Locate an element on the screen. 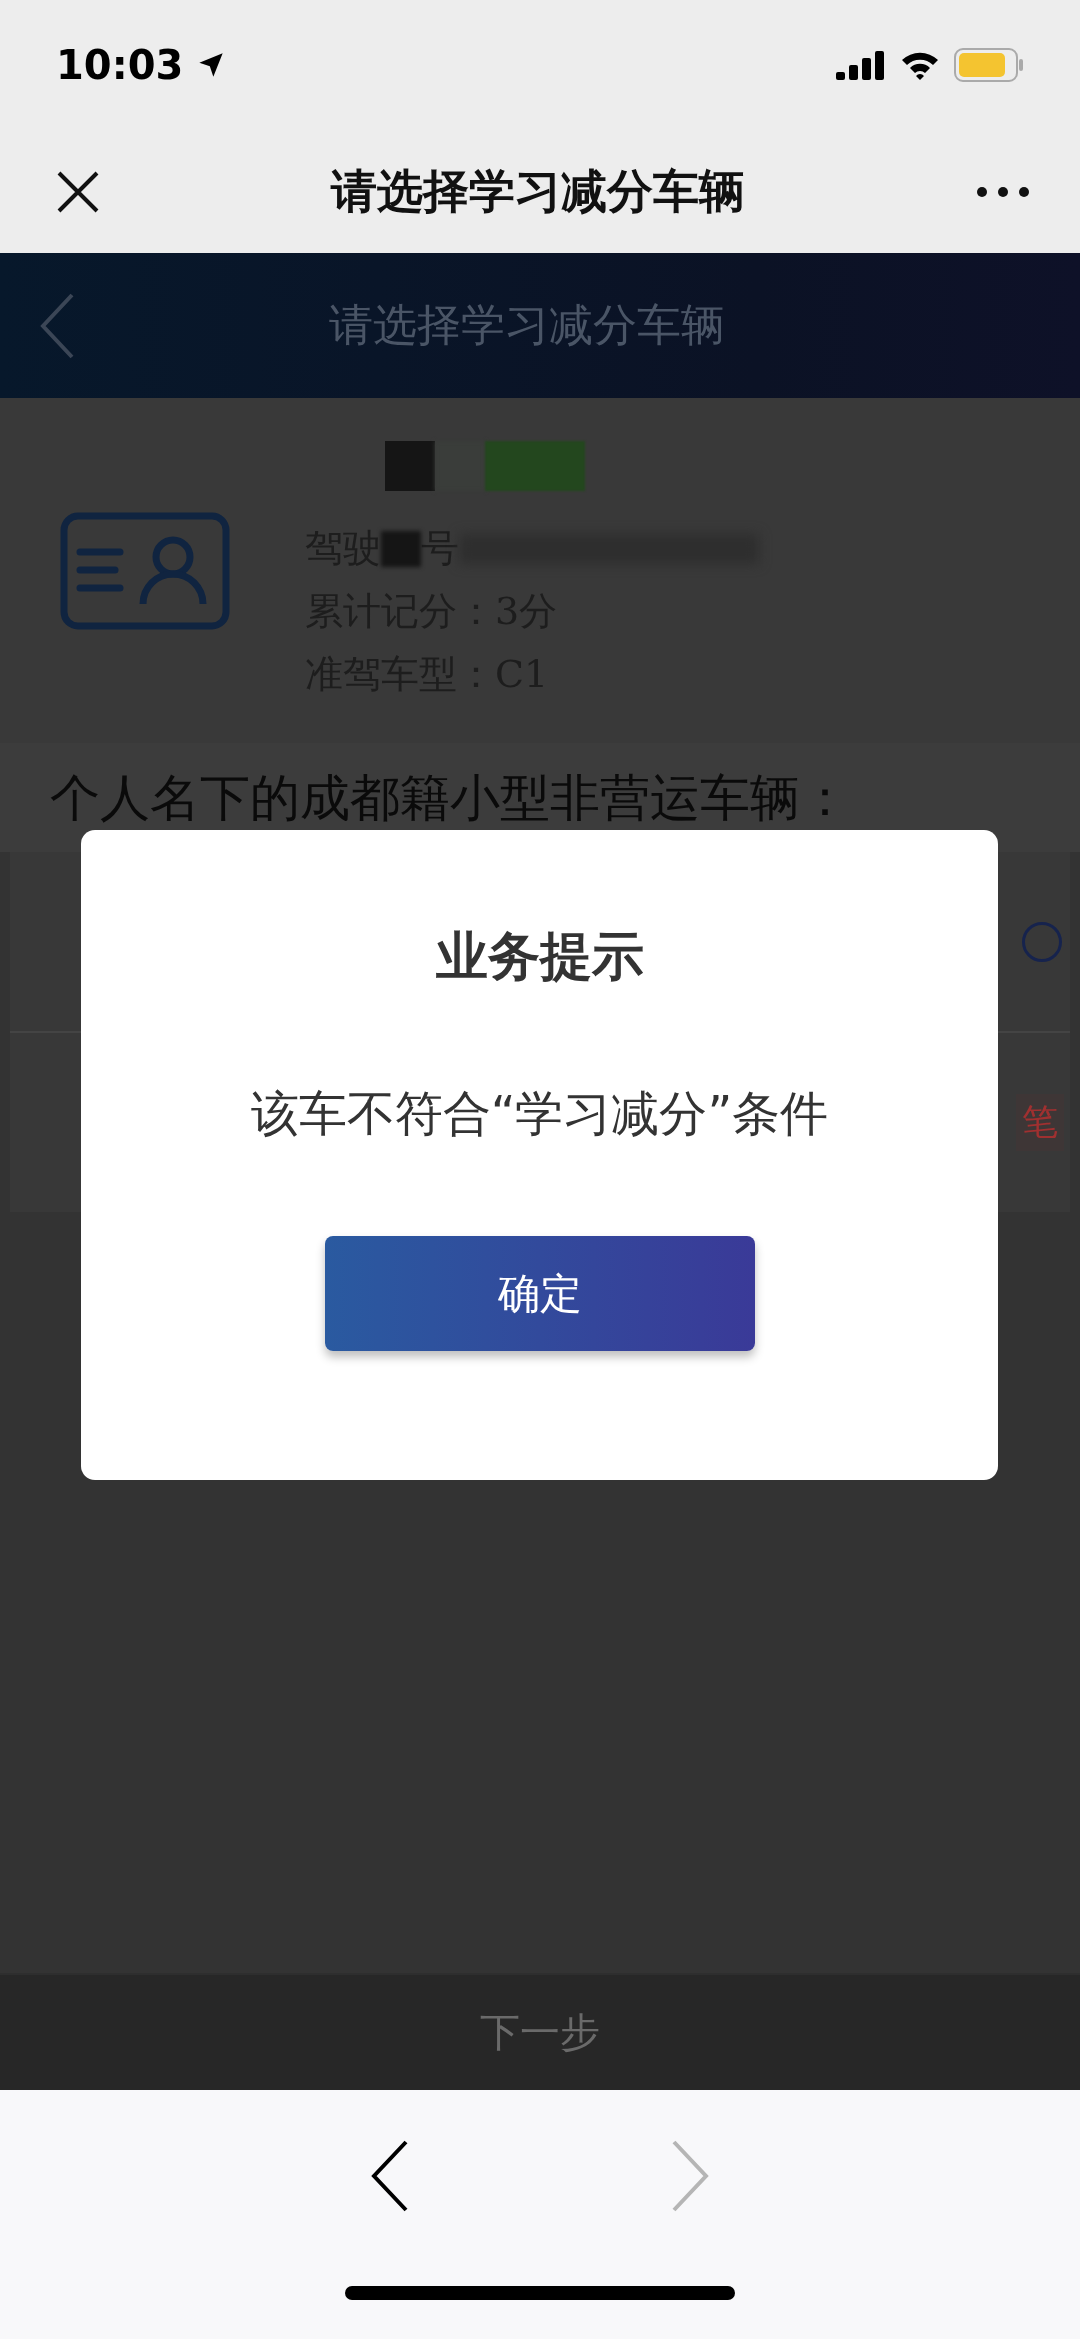 The image size is (1080, 2339). location-arrow-icon is located at coordinates (211, 65).